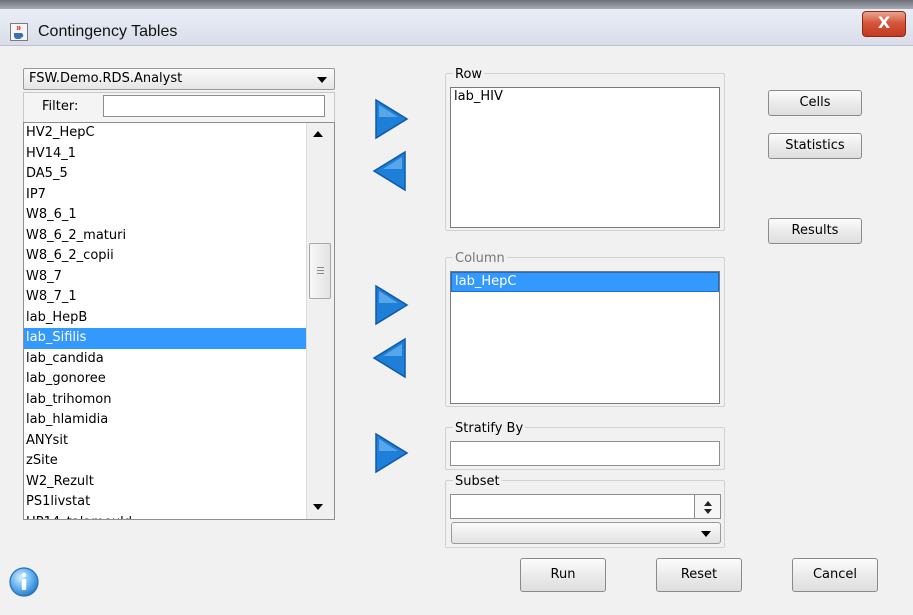  What do you see at coordinates (165, 379) in the screenshot?
I see `variable-list-item: lab_gonoree` at bounding box center [165, 379].